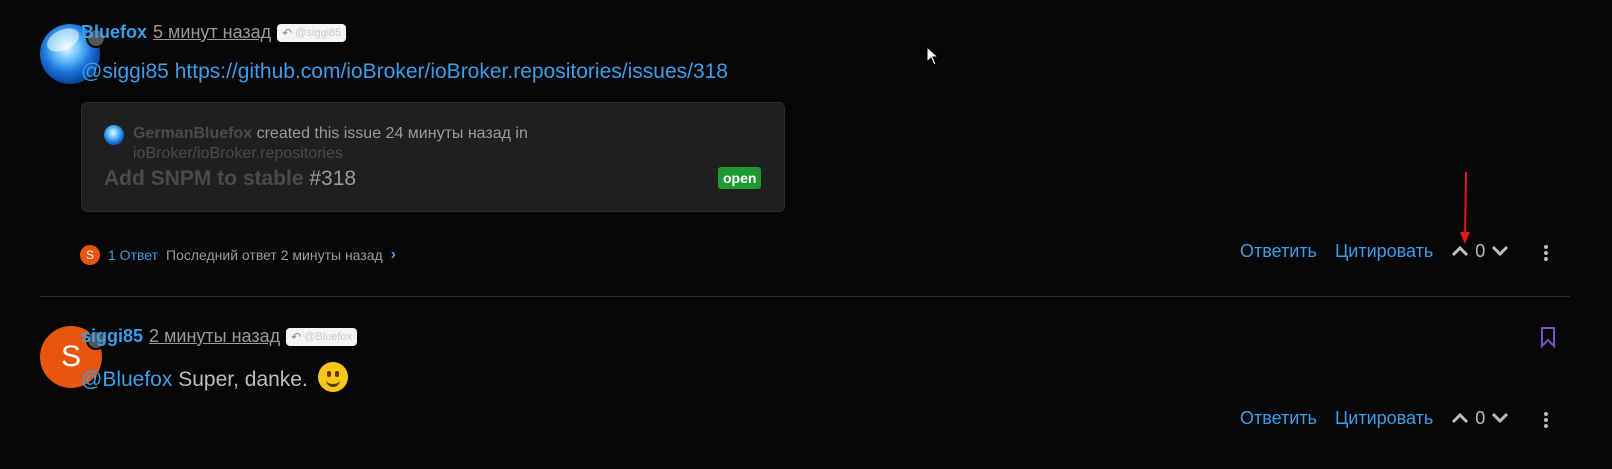  What do you see at coordinates (1460, 418) in the screenshot?
I see `chevron-up-icon` at bounding box center [1460, 418].